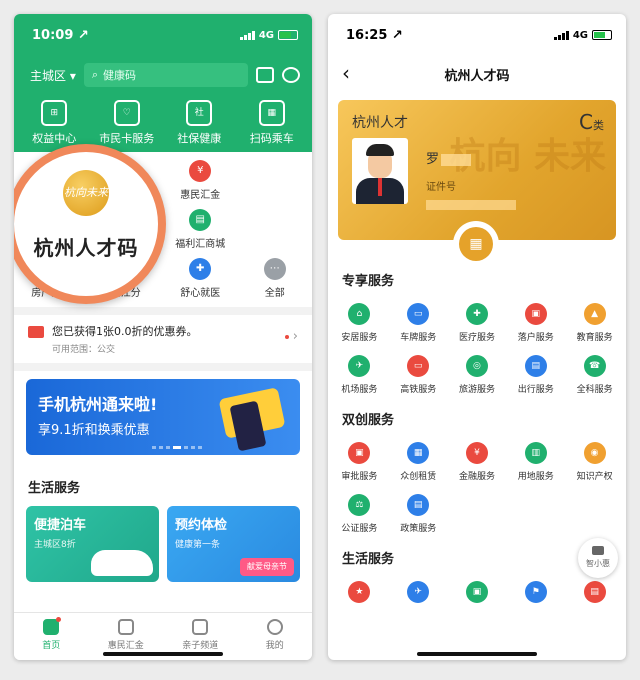 The height and width of the screenshot is (680, 640). What do you see at coordinates (36, 332) in the screenshot?
I see `ticket-icon` at bounding box center [36, 332].